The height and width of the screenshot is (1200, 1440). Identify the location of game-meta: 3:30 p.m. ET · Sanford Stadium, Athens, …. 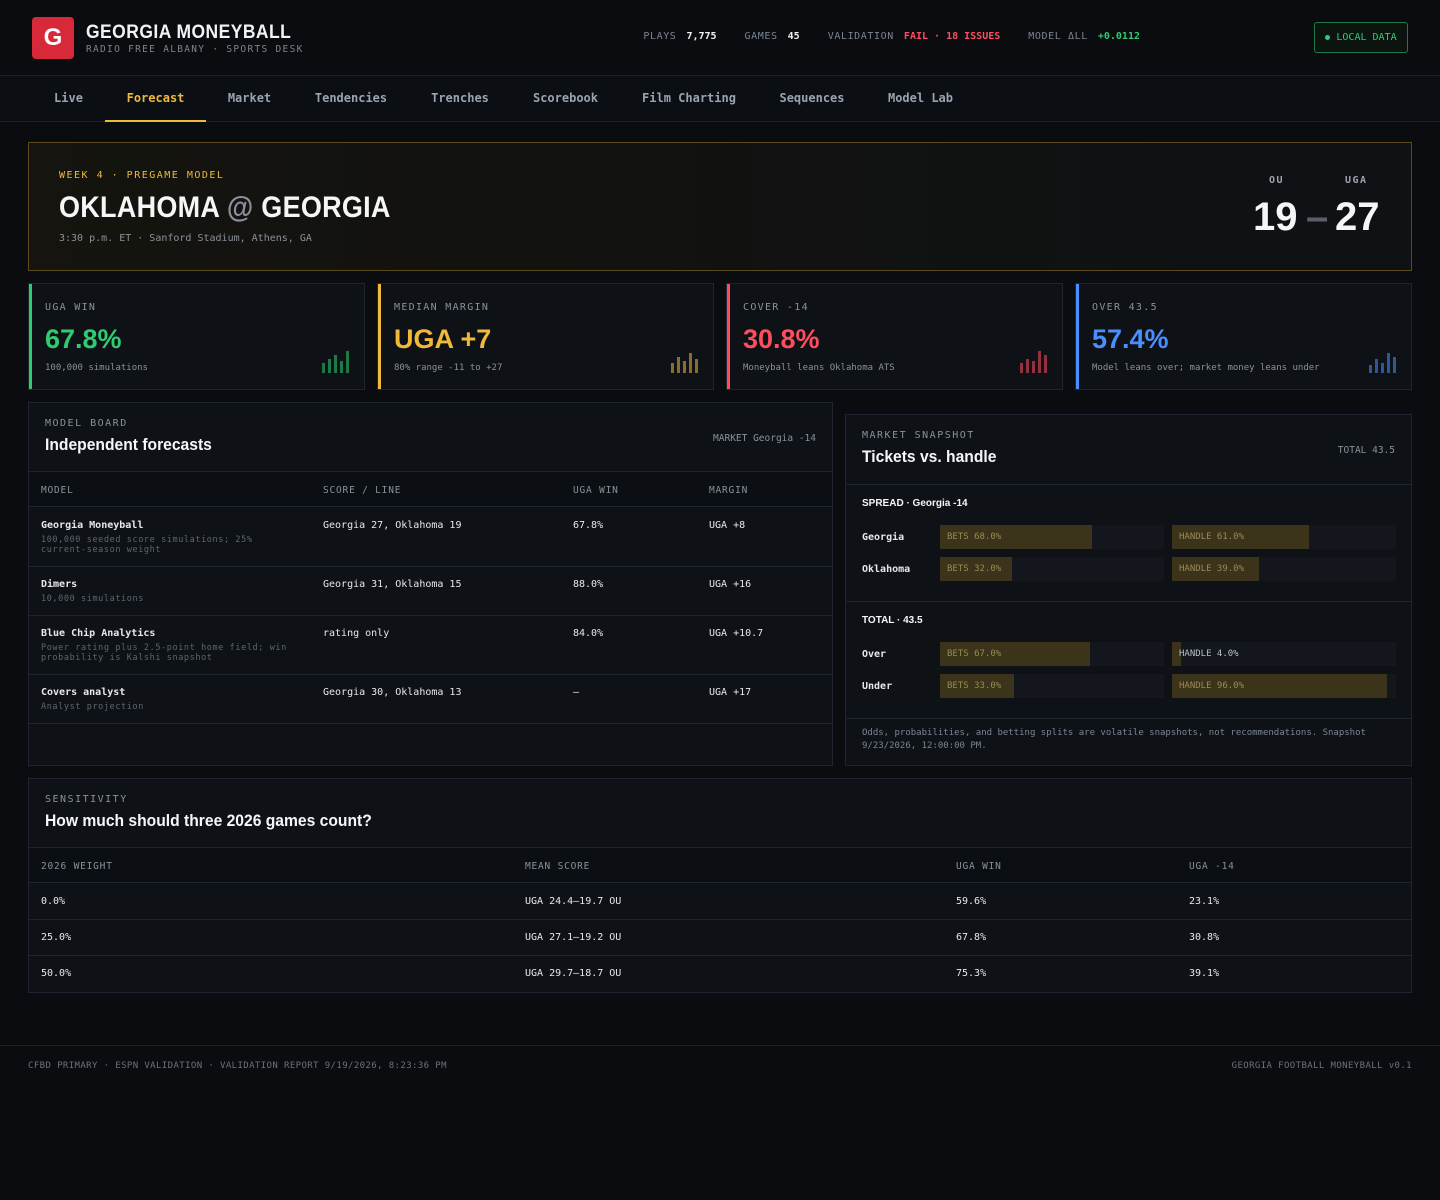
(185, 238).